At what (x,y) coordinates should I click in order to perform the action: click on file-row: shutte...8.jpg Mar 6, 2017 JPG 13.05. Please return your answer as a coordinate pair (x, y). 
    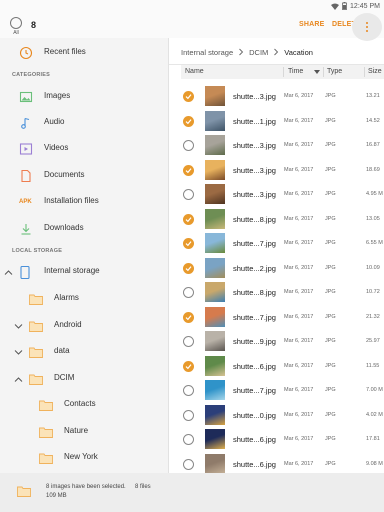
    Looking at the image, I should click on (276, 219).